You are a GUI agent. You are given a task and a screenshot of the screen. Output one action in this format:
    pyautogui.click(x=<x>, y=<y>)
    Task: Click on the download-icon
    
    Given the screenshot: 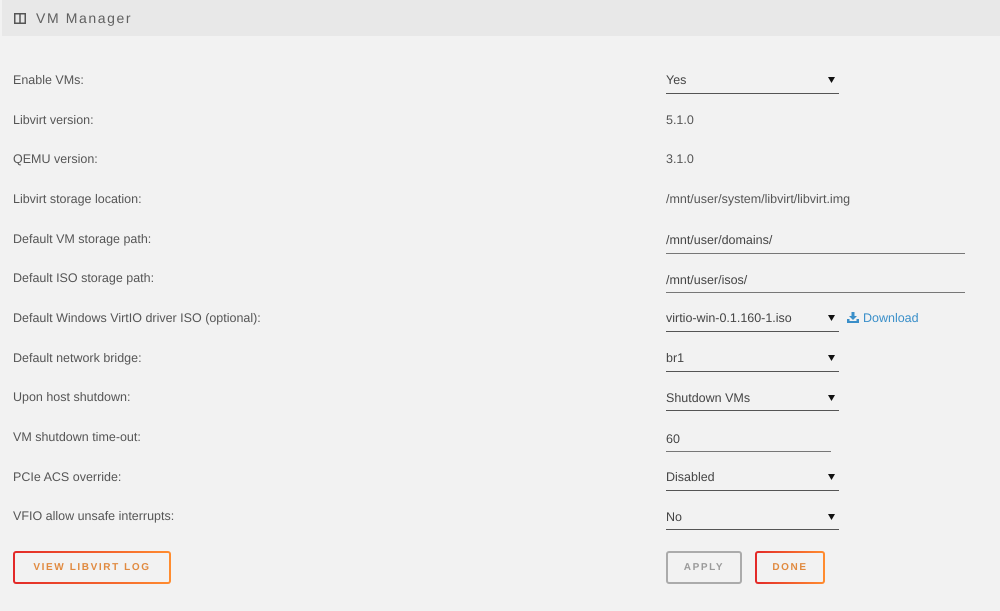 What is the action you would take?
    pyautogui.click(x=853, y=318)
    